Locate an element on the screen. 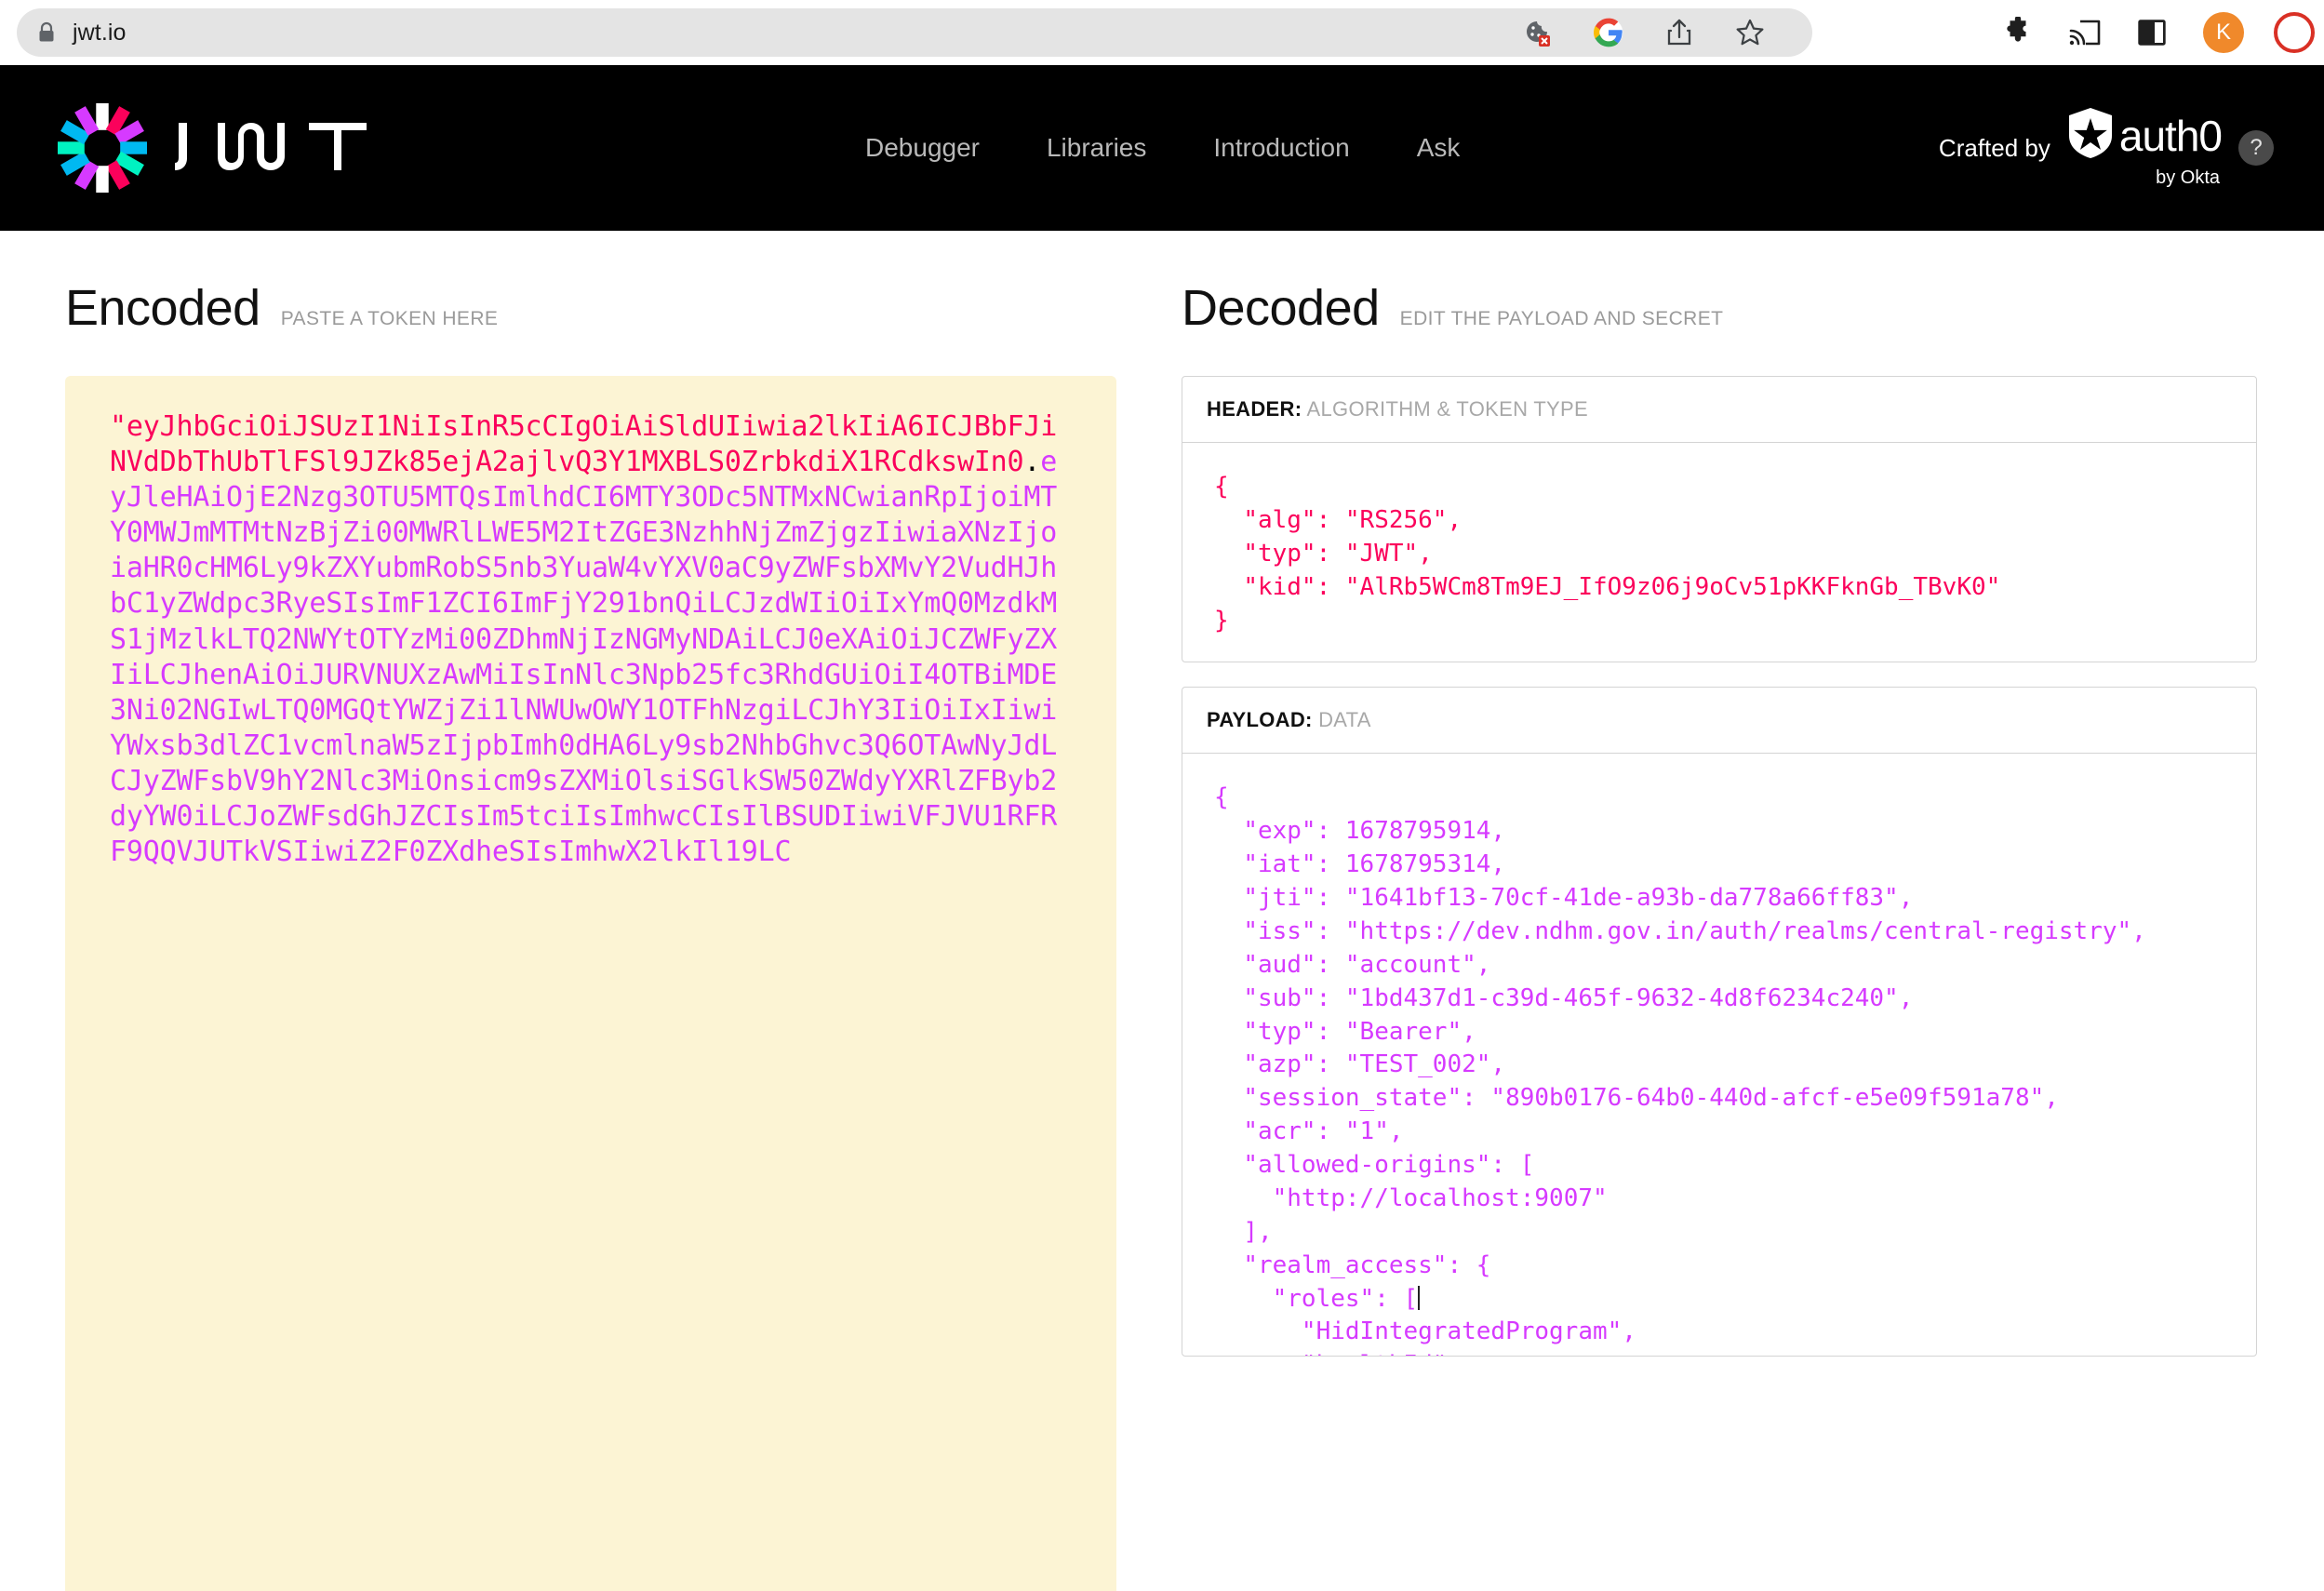 The height and width of the screenshot is (1591, 2324). main-nav: Debugger Libraries Introduction Ask is located at coordinates (1162, 148).